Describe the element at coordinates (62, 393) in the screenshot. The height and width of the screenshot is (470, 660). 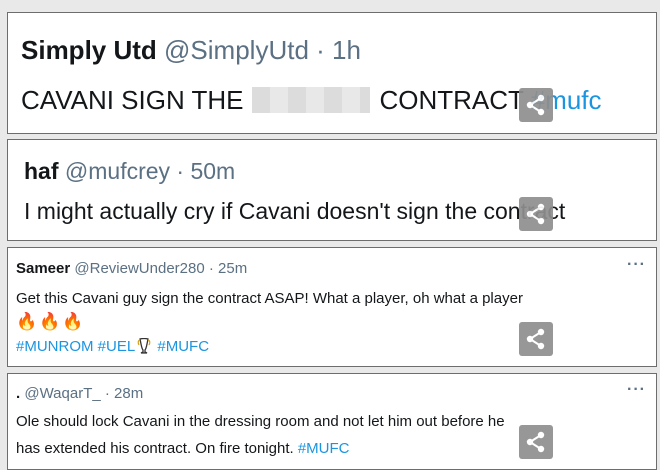
I see `tweet-author-handle: @WaqarT_` at that location.